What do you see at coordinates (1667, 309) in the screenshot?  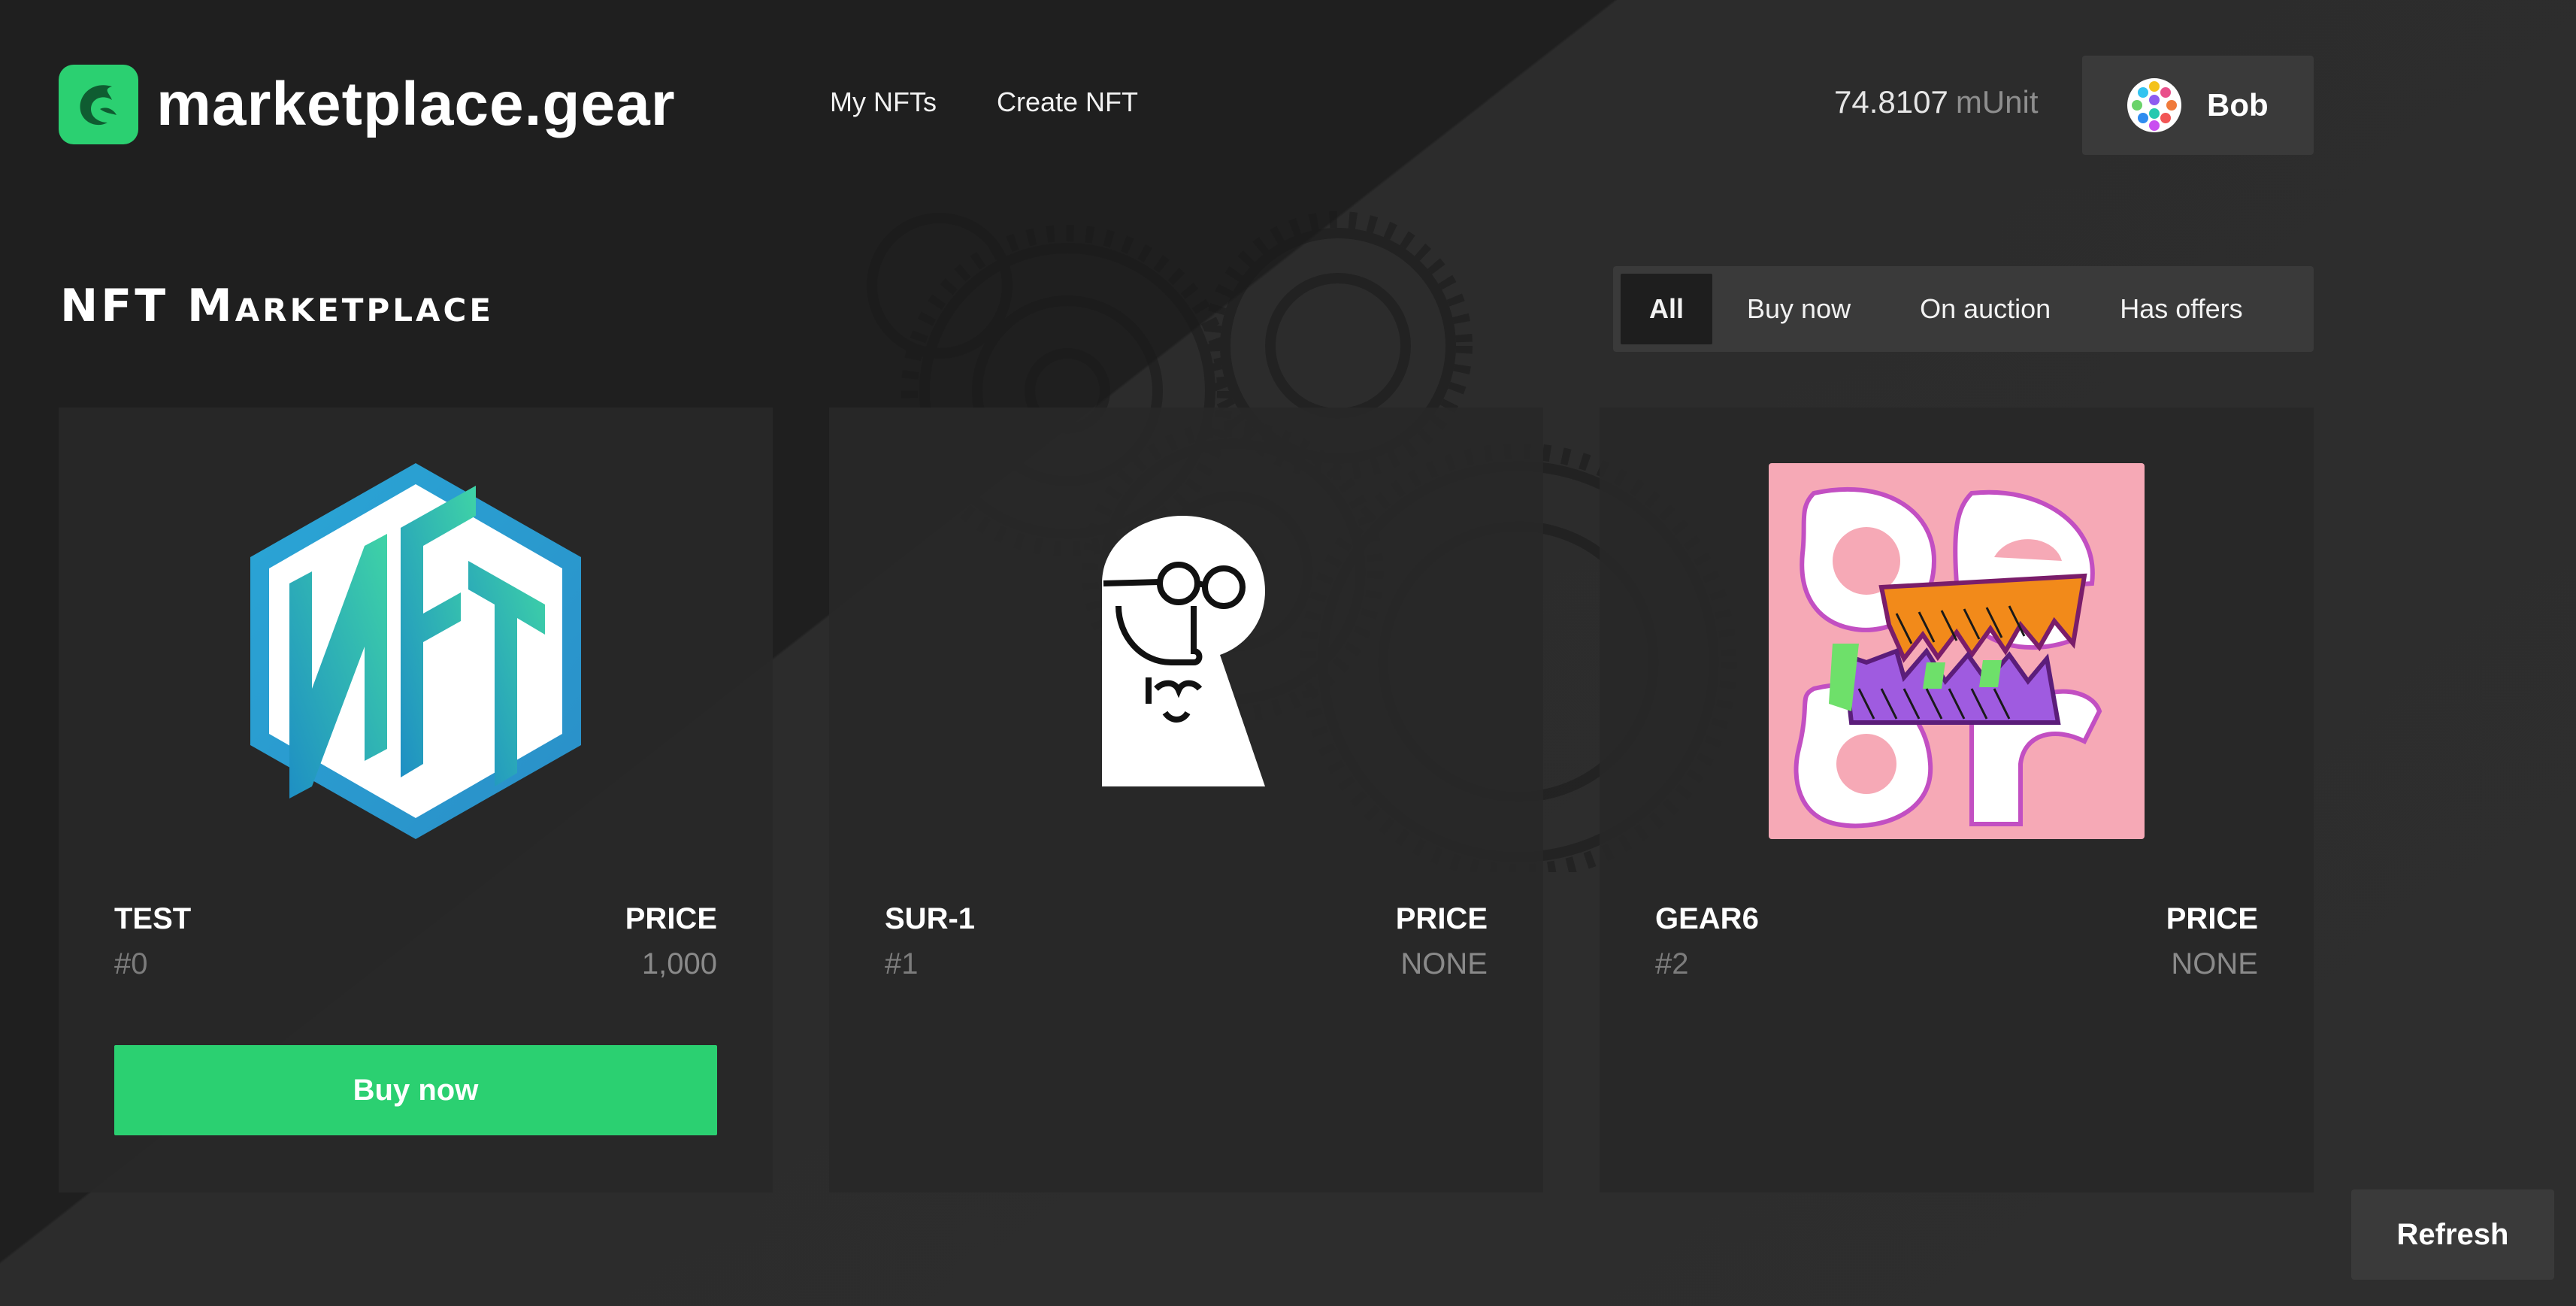 I see `filter-all: All` at bounding box center [1667, 309].